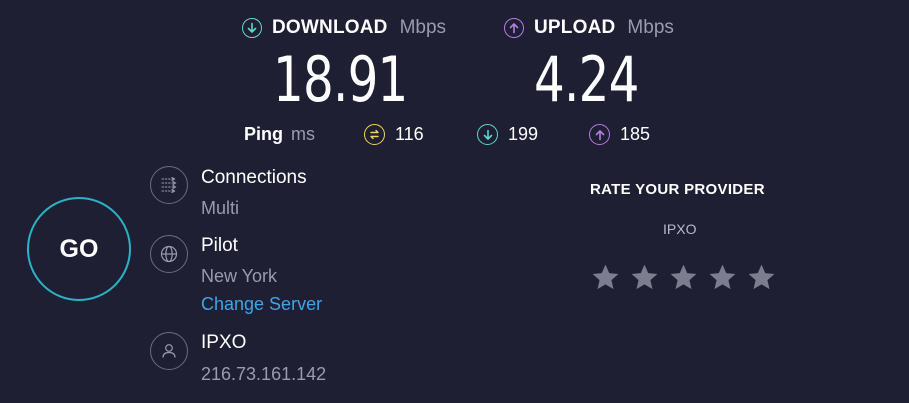 The image size is (909, 403). Describe the element at coordinates (680, 229) in the screenshot. I see `rate-provider-name: IPXO` at that location.